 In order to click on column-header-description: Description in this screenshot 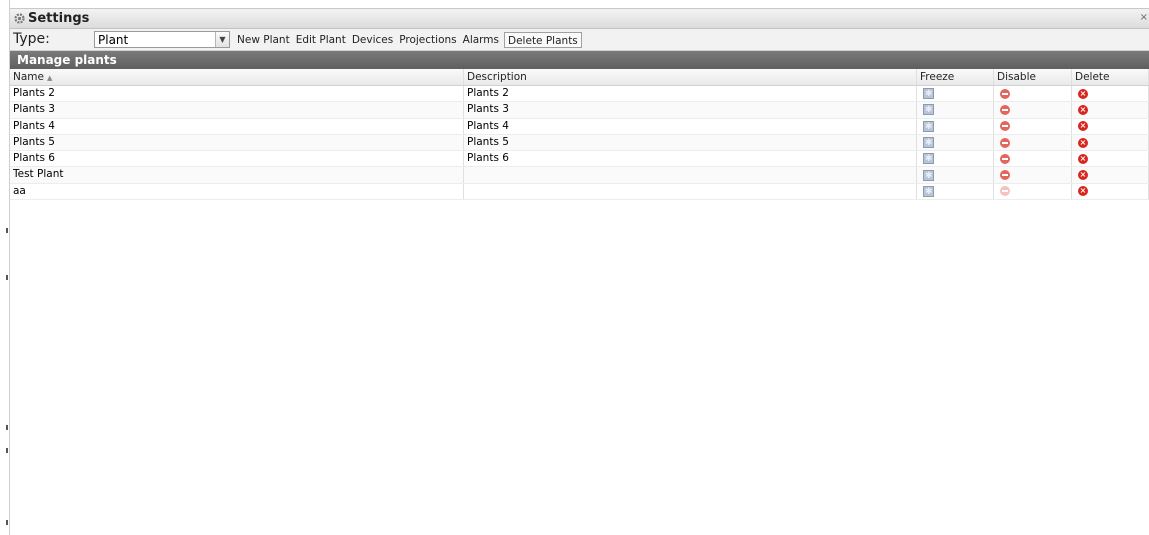, I will do `click(690, 77)`.